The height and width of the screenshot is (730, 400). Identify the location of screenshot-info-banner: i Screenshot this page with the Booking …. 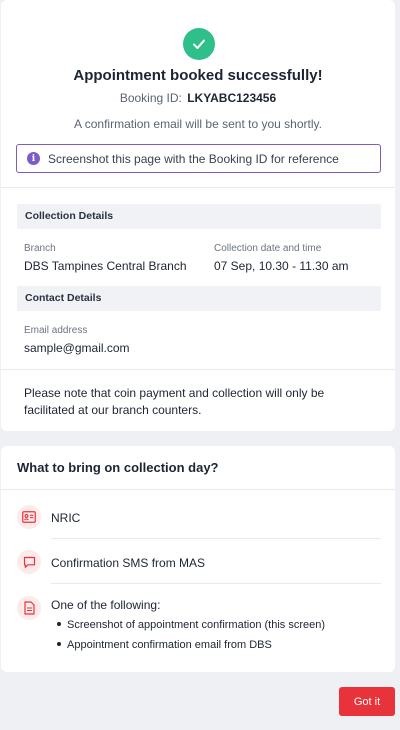
(198, 158).